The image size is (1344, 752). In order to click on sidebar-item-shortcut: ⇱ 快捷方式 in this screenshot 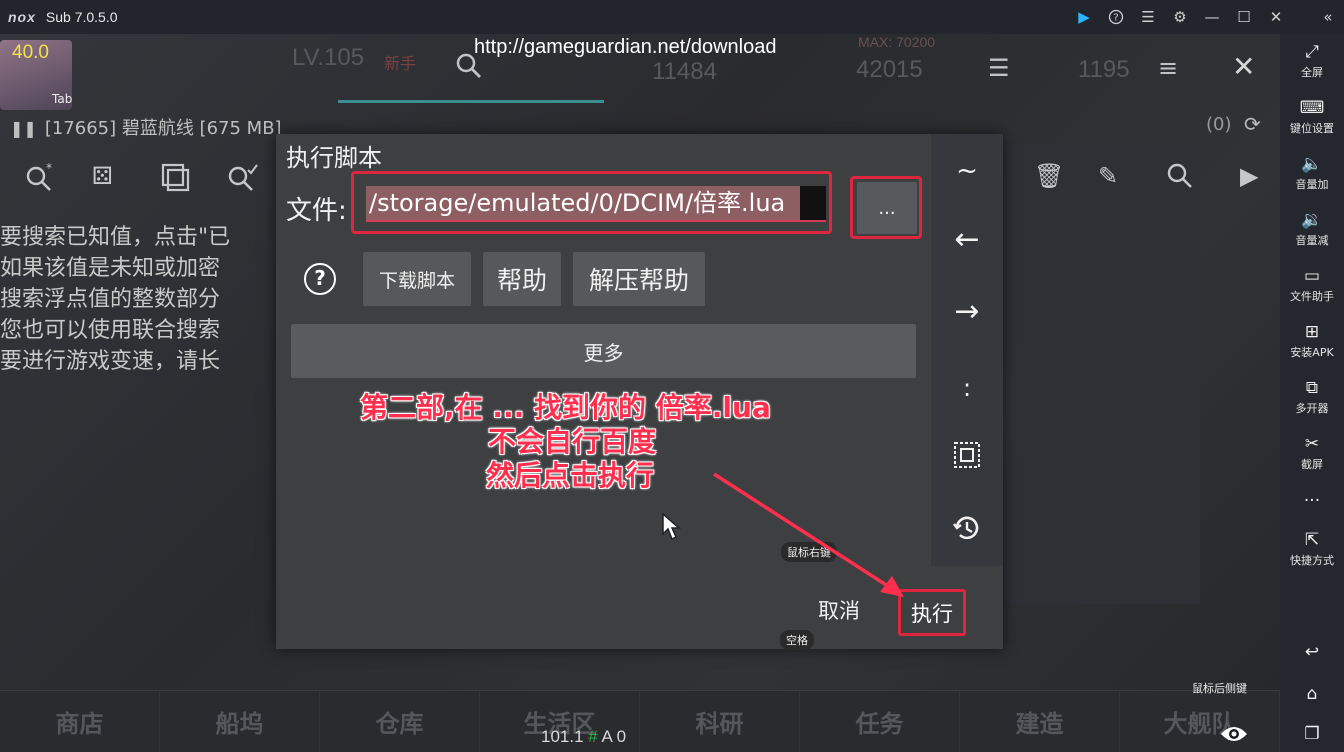, I will do `click(1312, 549)`.